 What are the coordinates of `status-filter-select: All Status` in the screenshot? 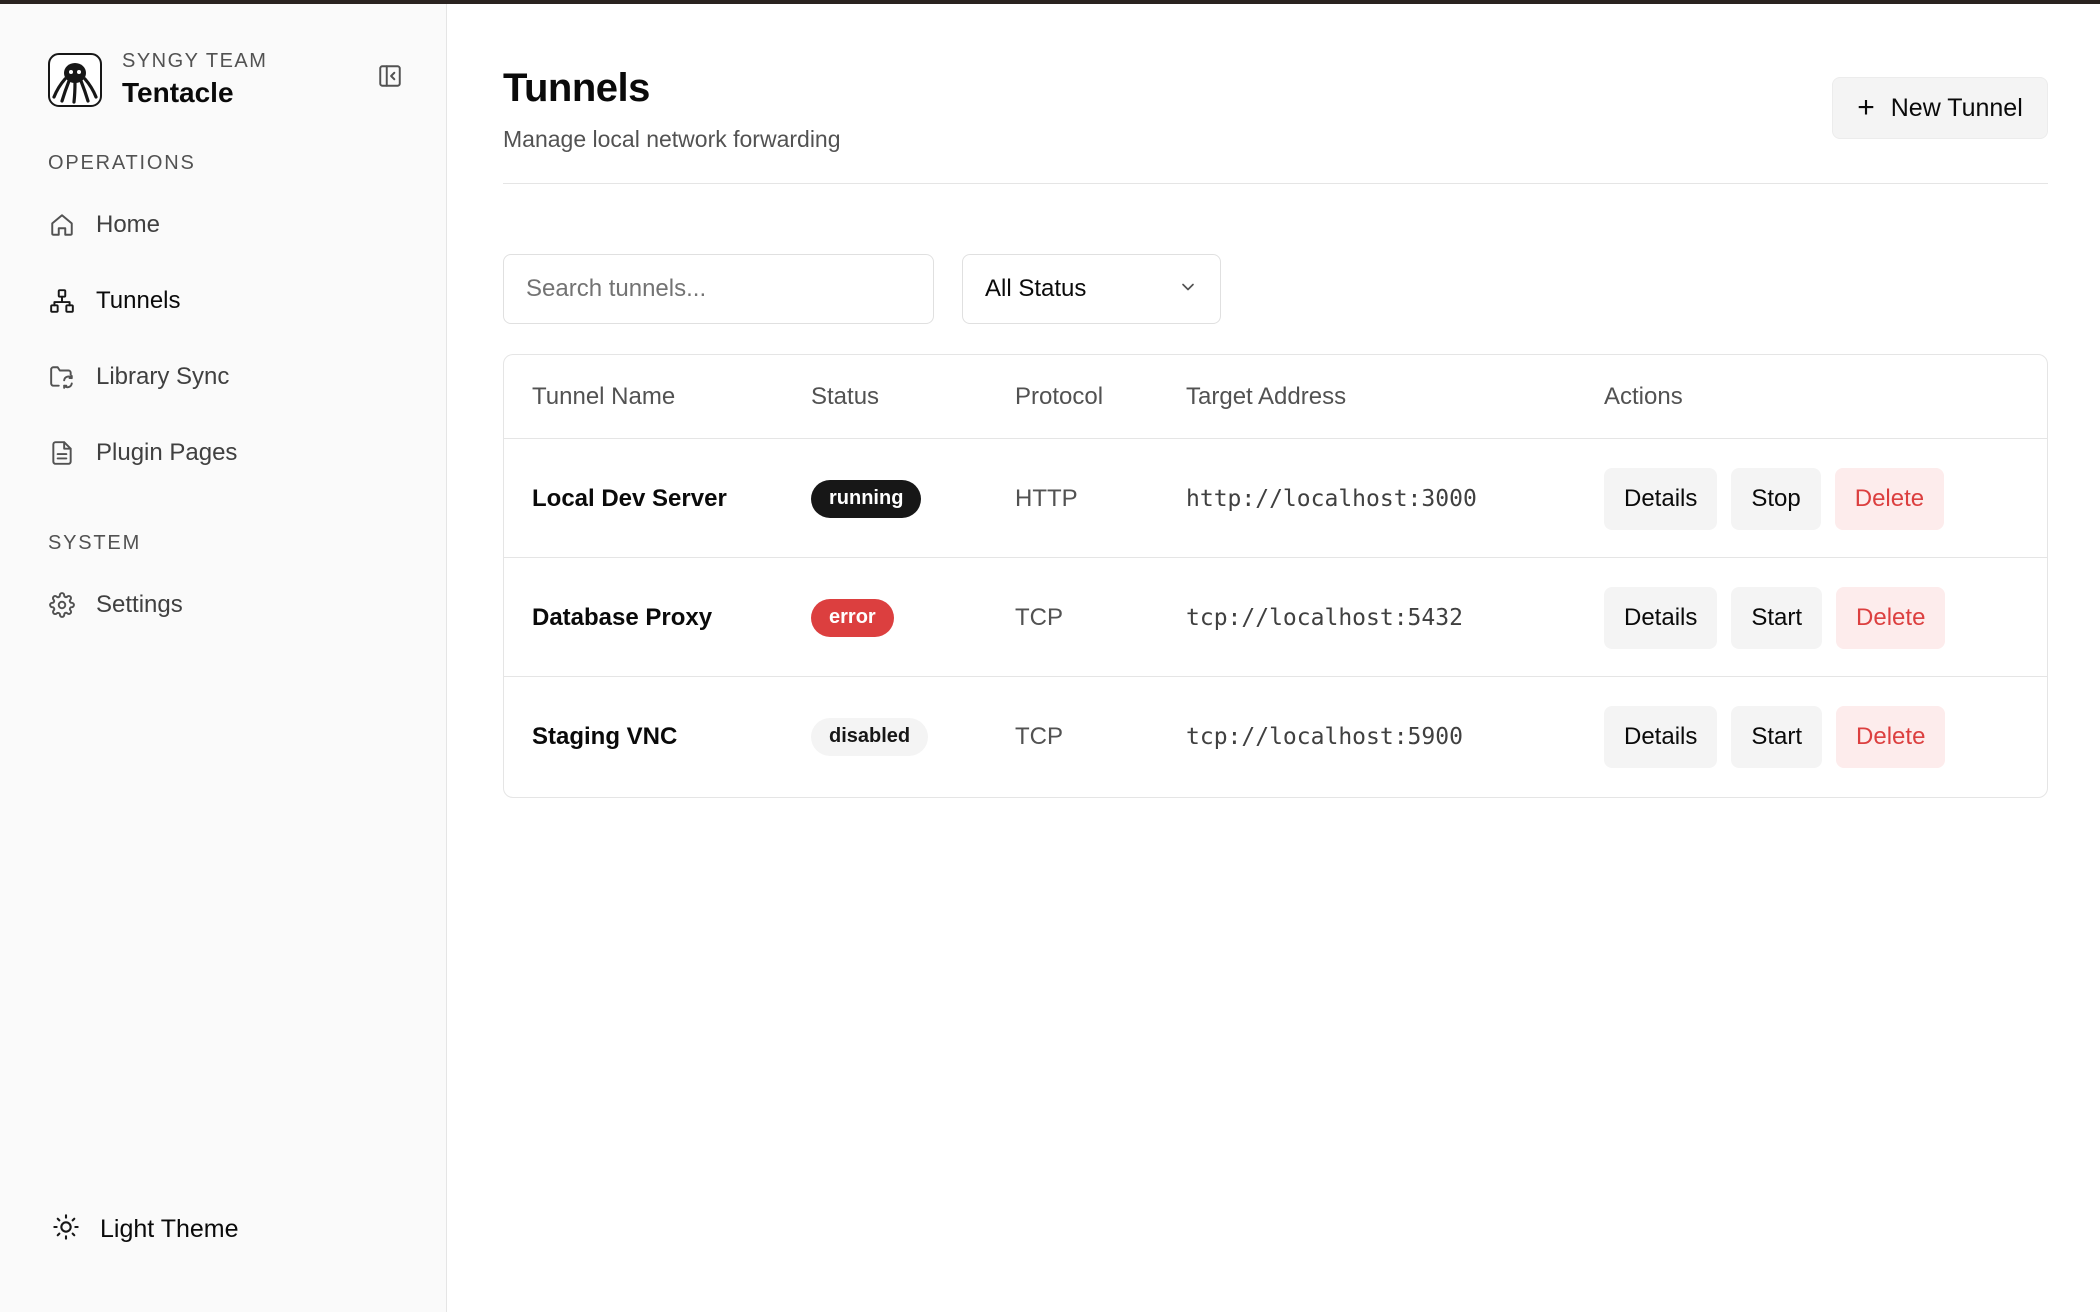 It's located at (1091, 289).